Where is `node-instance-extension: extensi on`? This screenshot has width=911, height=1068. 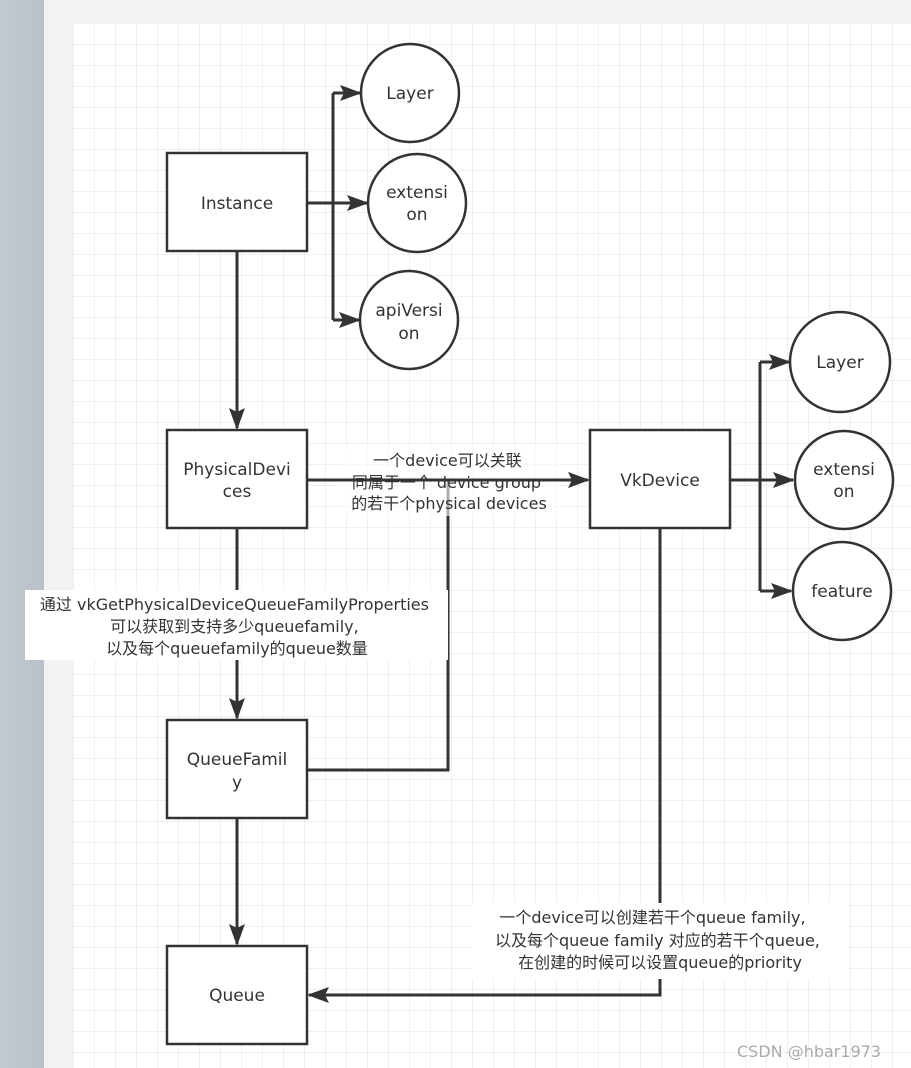
node-instance-extension: extensi on is located at coordinates (417, 203).